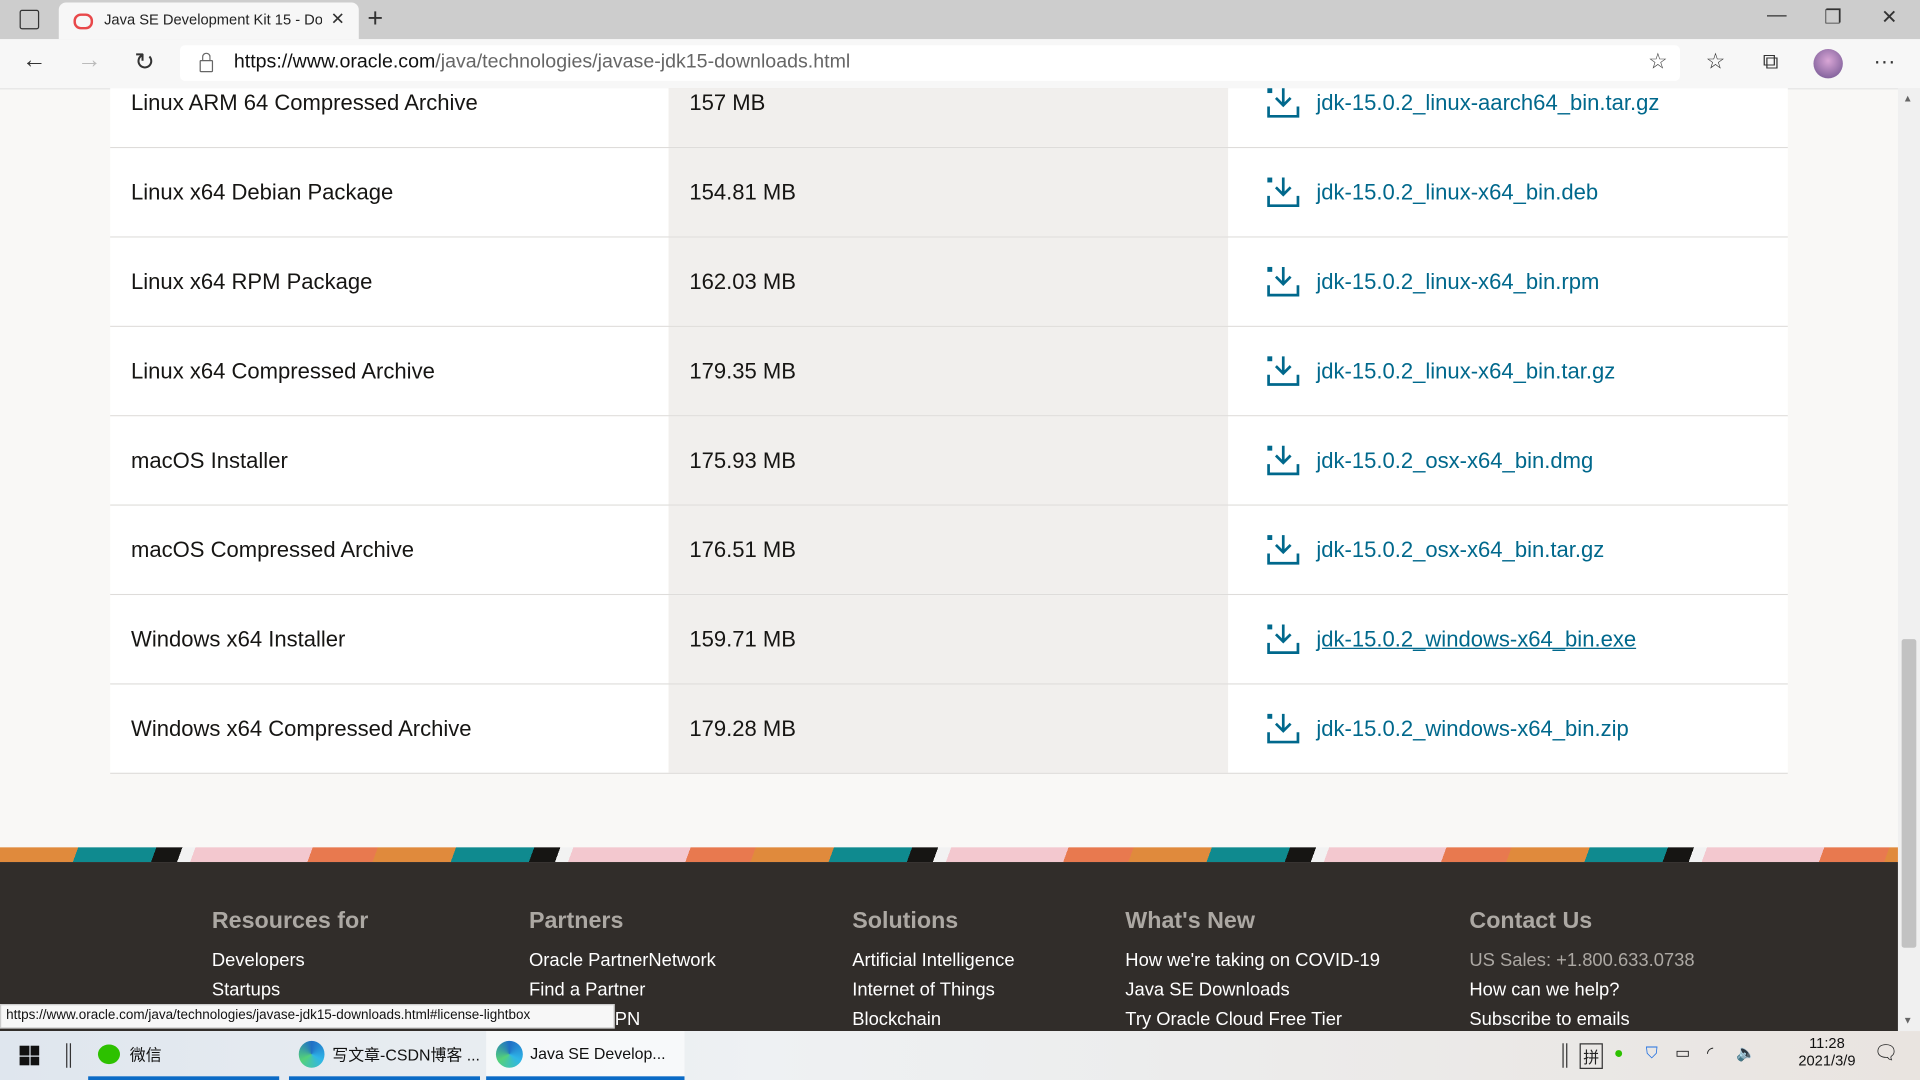  I want to click on download-cell: jdk-15.0.2_linux-aarch64_bin.tar.gz, so click(1508, 117).